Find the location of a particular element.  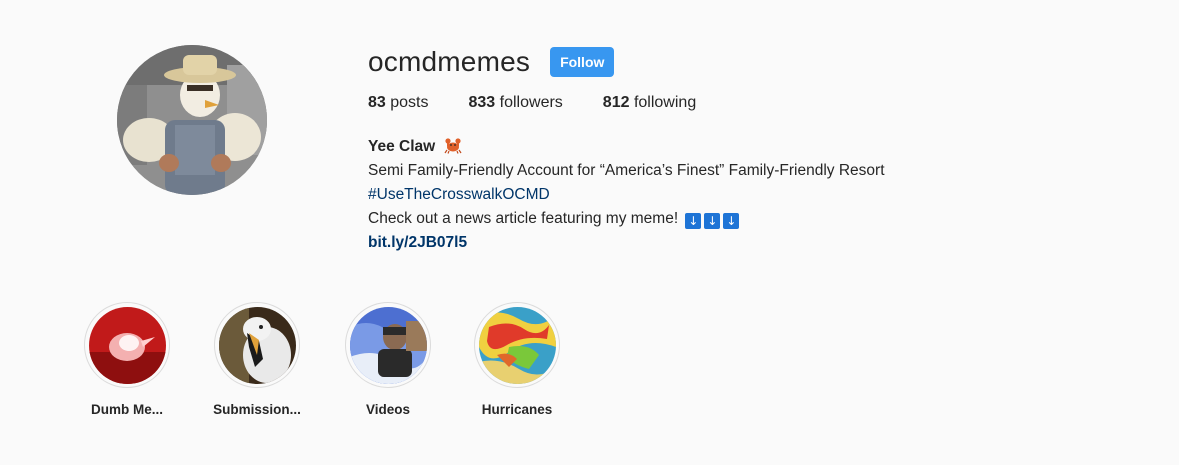

posts-stat: 83 posts is located at coordinates (398, 103).